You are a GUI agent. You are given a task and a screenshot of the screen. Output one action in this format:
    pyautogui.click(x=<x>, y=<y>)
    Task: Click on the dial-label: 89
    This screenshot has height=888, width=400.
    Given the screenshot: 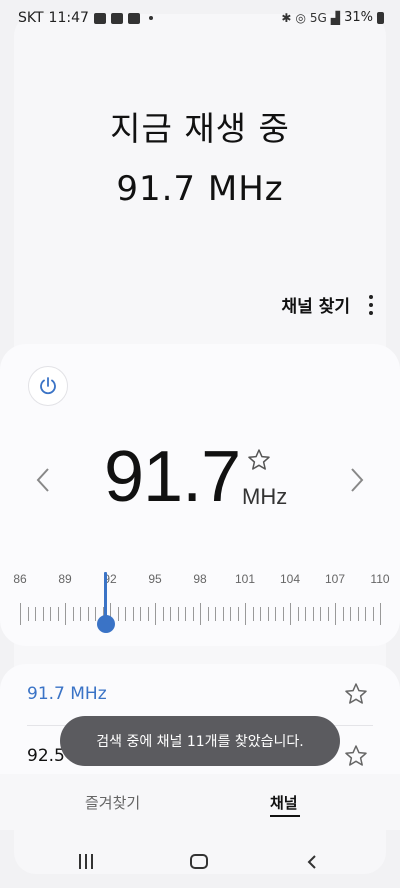 What is the action you would take?
    pyautogui.click(x=65, y=579)
    